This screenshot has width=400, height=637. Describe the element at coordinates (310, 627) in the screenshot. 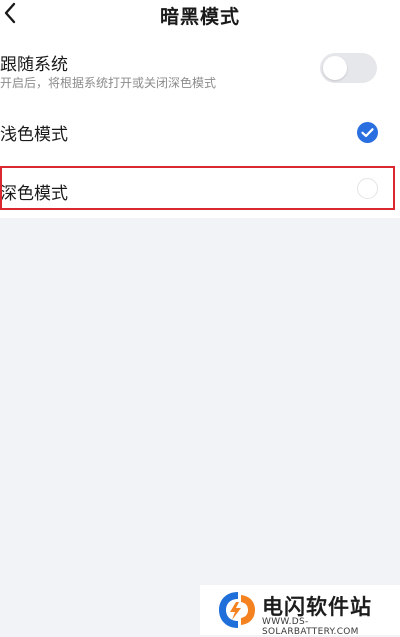

I see `watermark-url: WWW.DS-SOLARBATTERY.COM` at that location.